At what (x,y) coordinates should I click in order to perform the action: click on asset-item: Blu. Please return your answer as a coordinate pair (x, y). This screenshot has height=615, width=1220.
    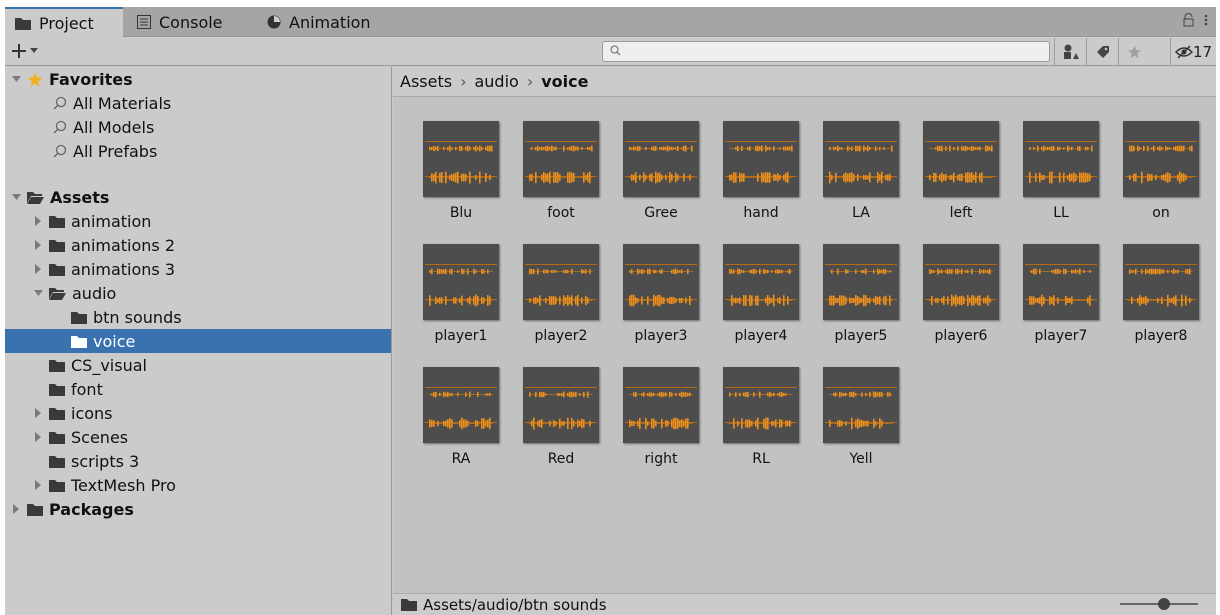
    Looking at the image, I should click on (461, 176).